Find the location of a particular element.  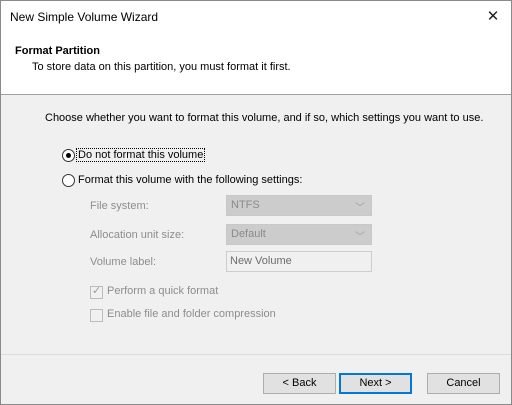

quick-format-checkbox is located at coordinates (96, 291).